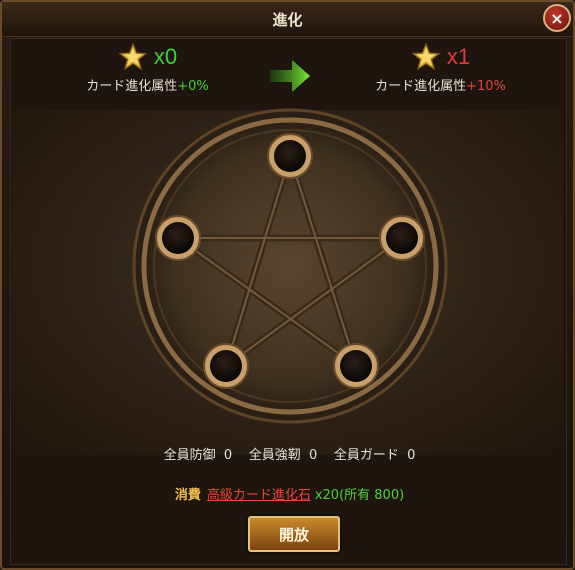 The height and width of the screenshot is (570, 575). I want to click on next-rate: x1 カード進化属性+10%, so click(440, 68).